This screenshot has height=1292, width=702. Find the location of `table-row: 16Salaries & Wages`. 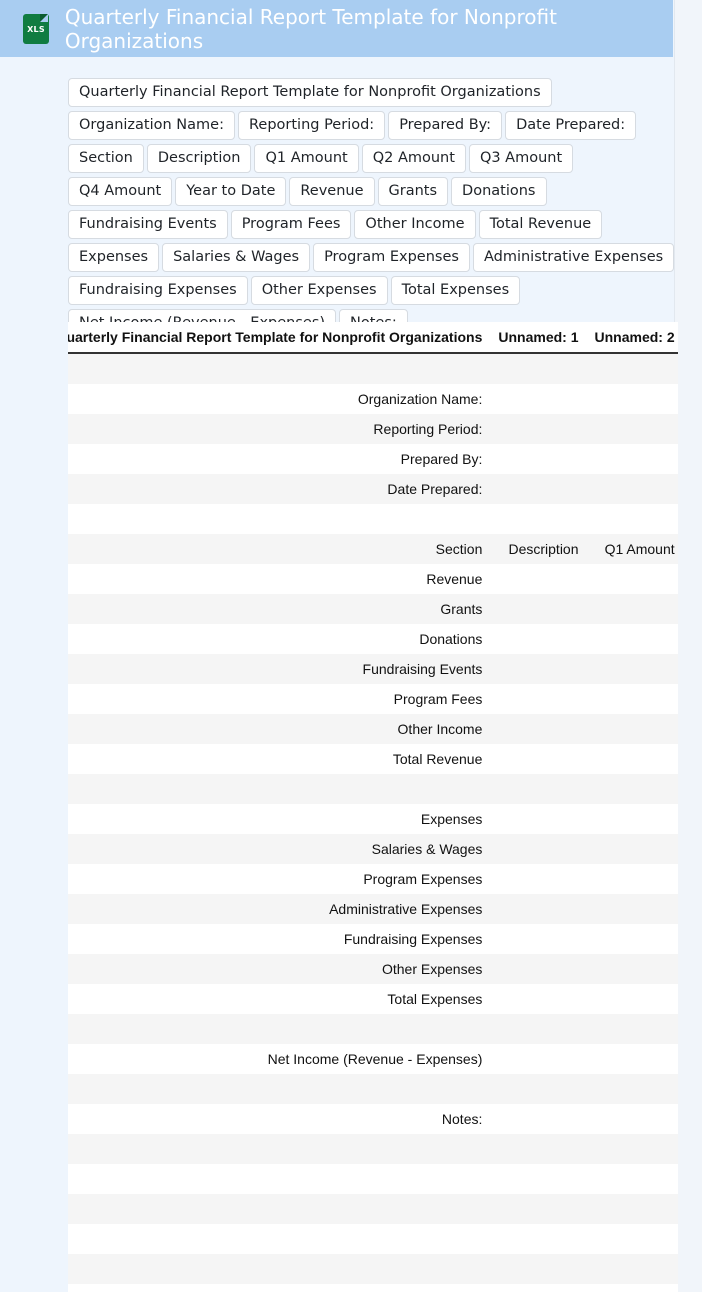

table-row: 16Salaries & Wages is located at coordinates (373, 849).